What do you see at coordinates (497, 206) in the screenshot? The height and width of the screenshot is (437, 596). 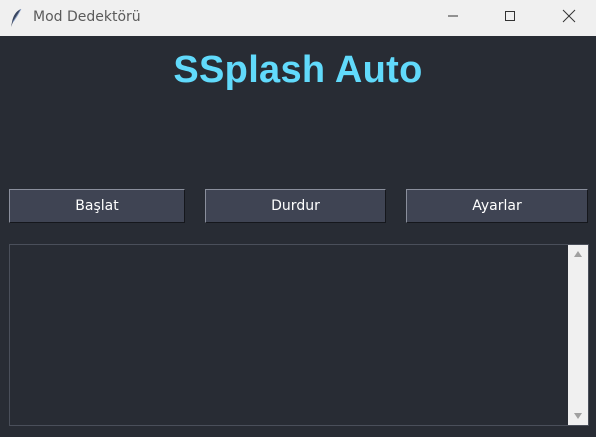 I see `settings-button: Ayarlar` at bounding box center [497, 206].